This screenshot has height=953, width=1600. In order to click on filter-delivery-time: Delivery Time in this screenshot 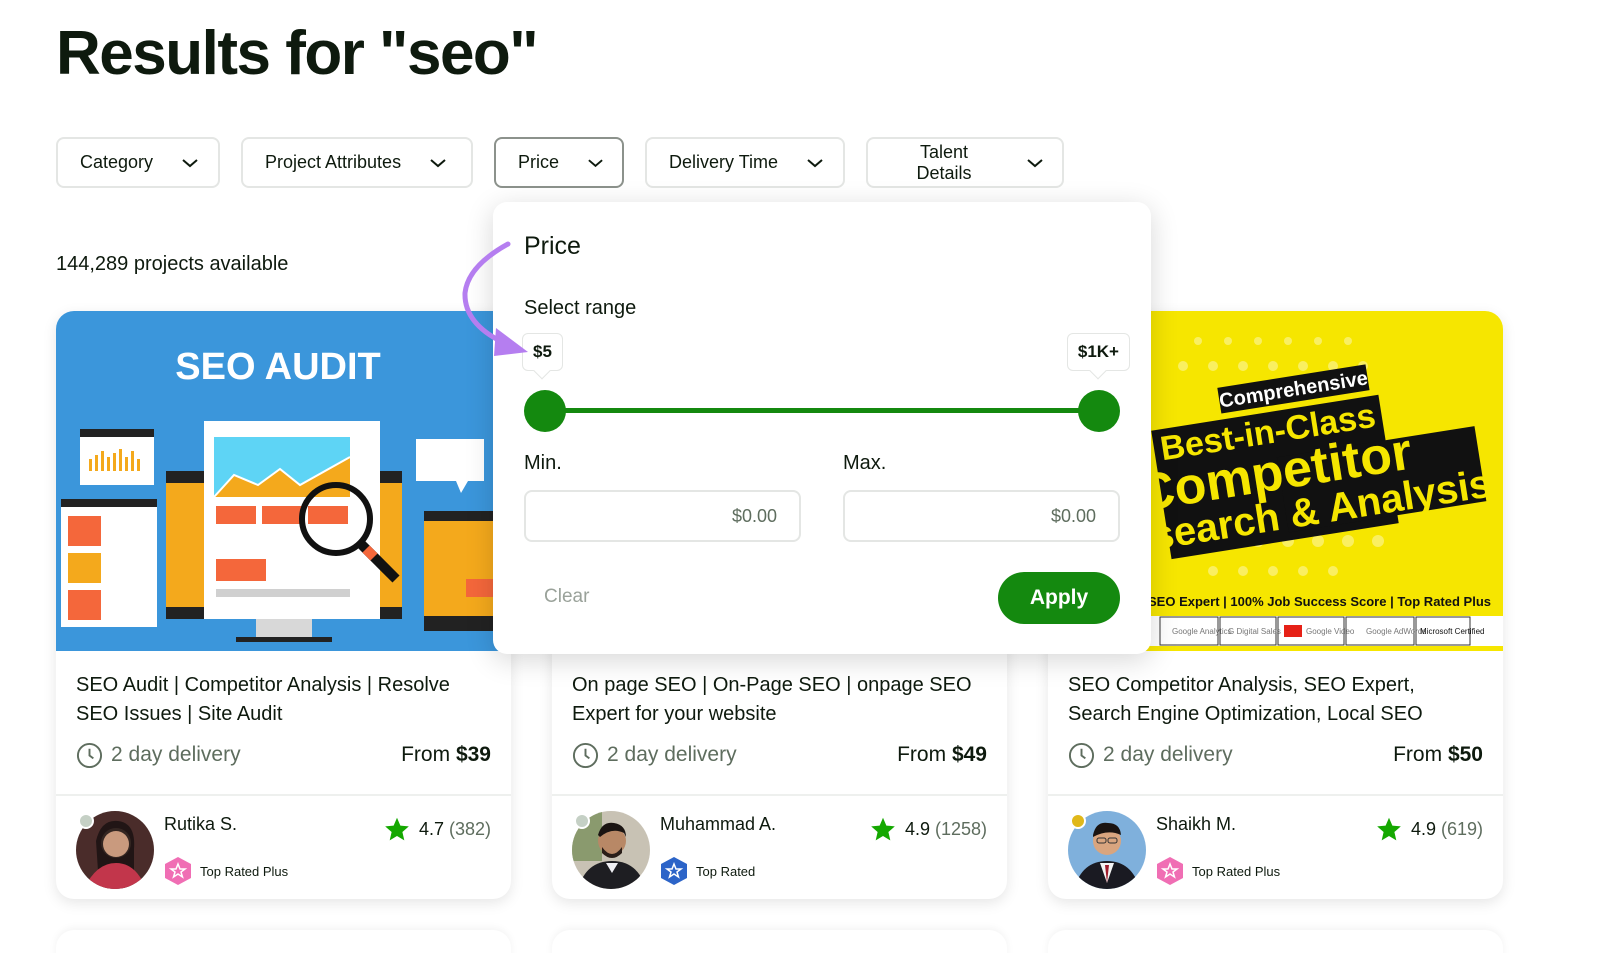, I will do `click(745, 162)`.